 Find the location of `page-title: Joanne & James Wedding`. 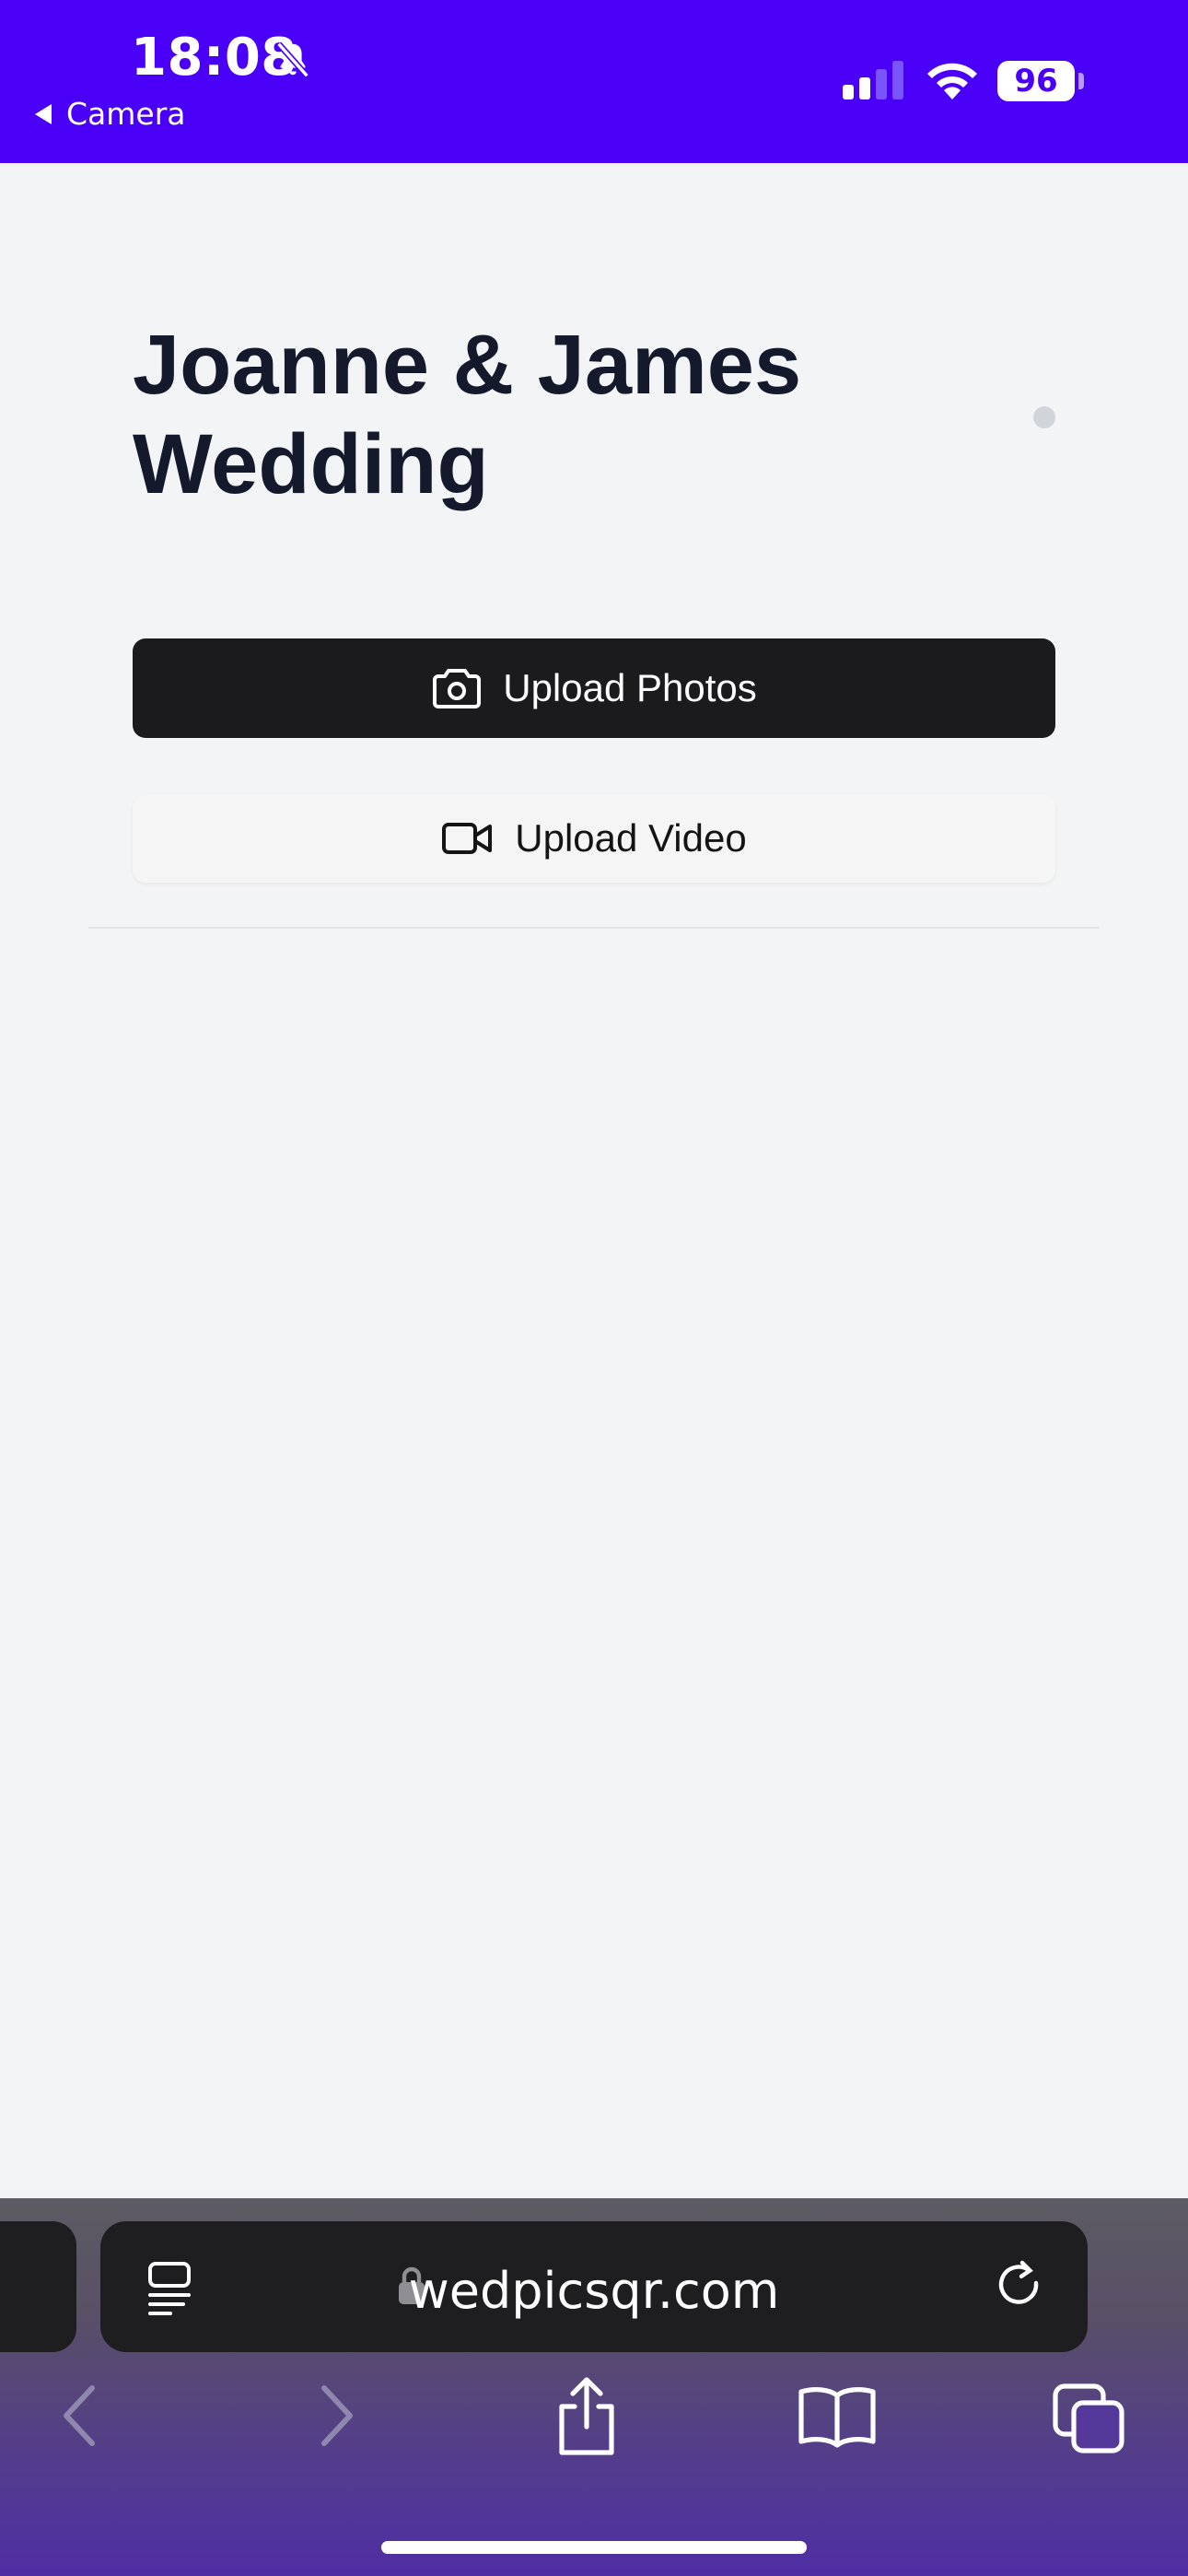

page-title: Joanne & James Wedding is located at coordinates (468, 414).